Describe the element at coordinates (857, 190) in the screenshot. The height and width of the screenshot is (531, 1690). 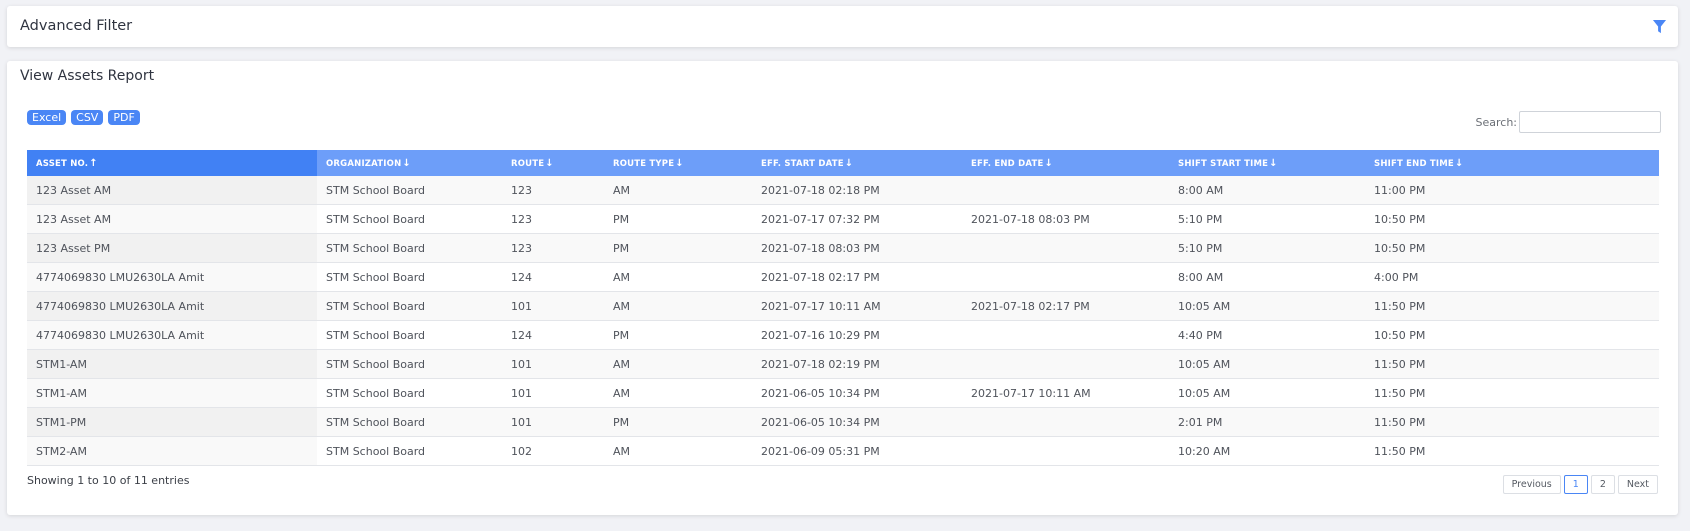
I see `table-cell: 2021-07-18 02:18 PM` at that location.